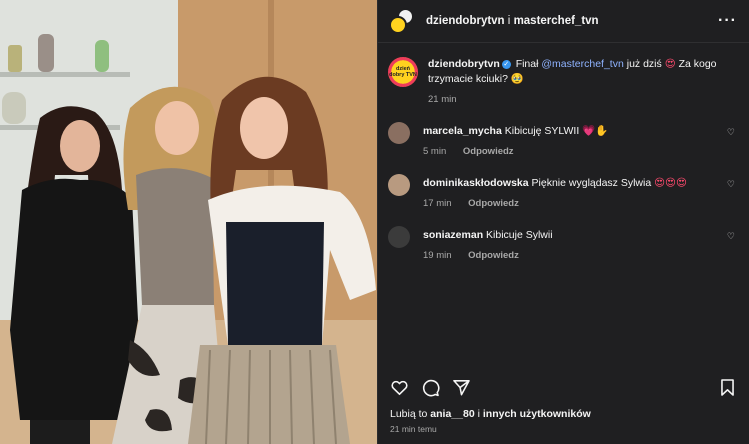 The image size is (749, 444). What do you see at coordinates (509, 21) in the screenshot?
I see `author-joiner: i` at bounding box center [509, 21].